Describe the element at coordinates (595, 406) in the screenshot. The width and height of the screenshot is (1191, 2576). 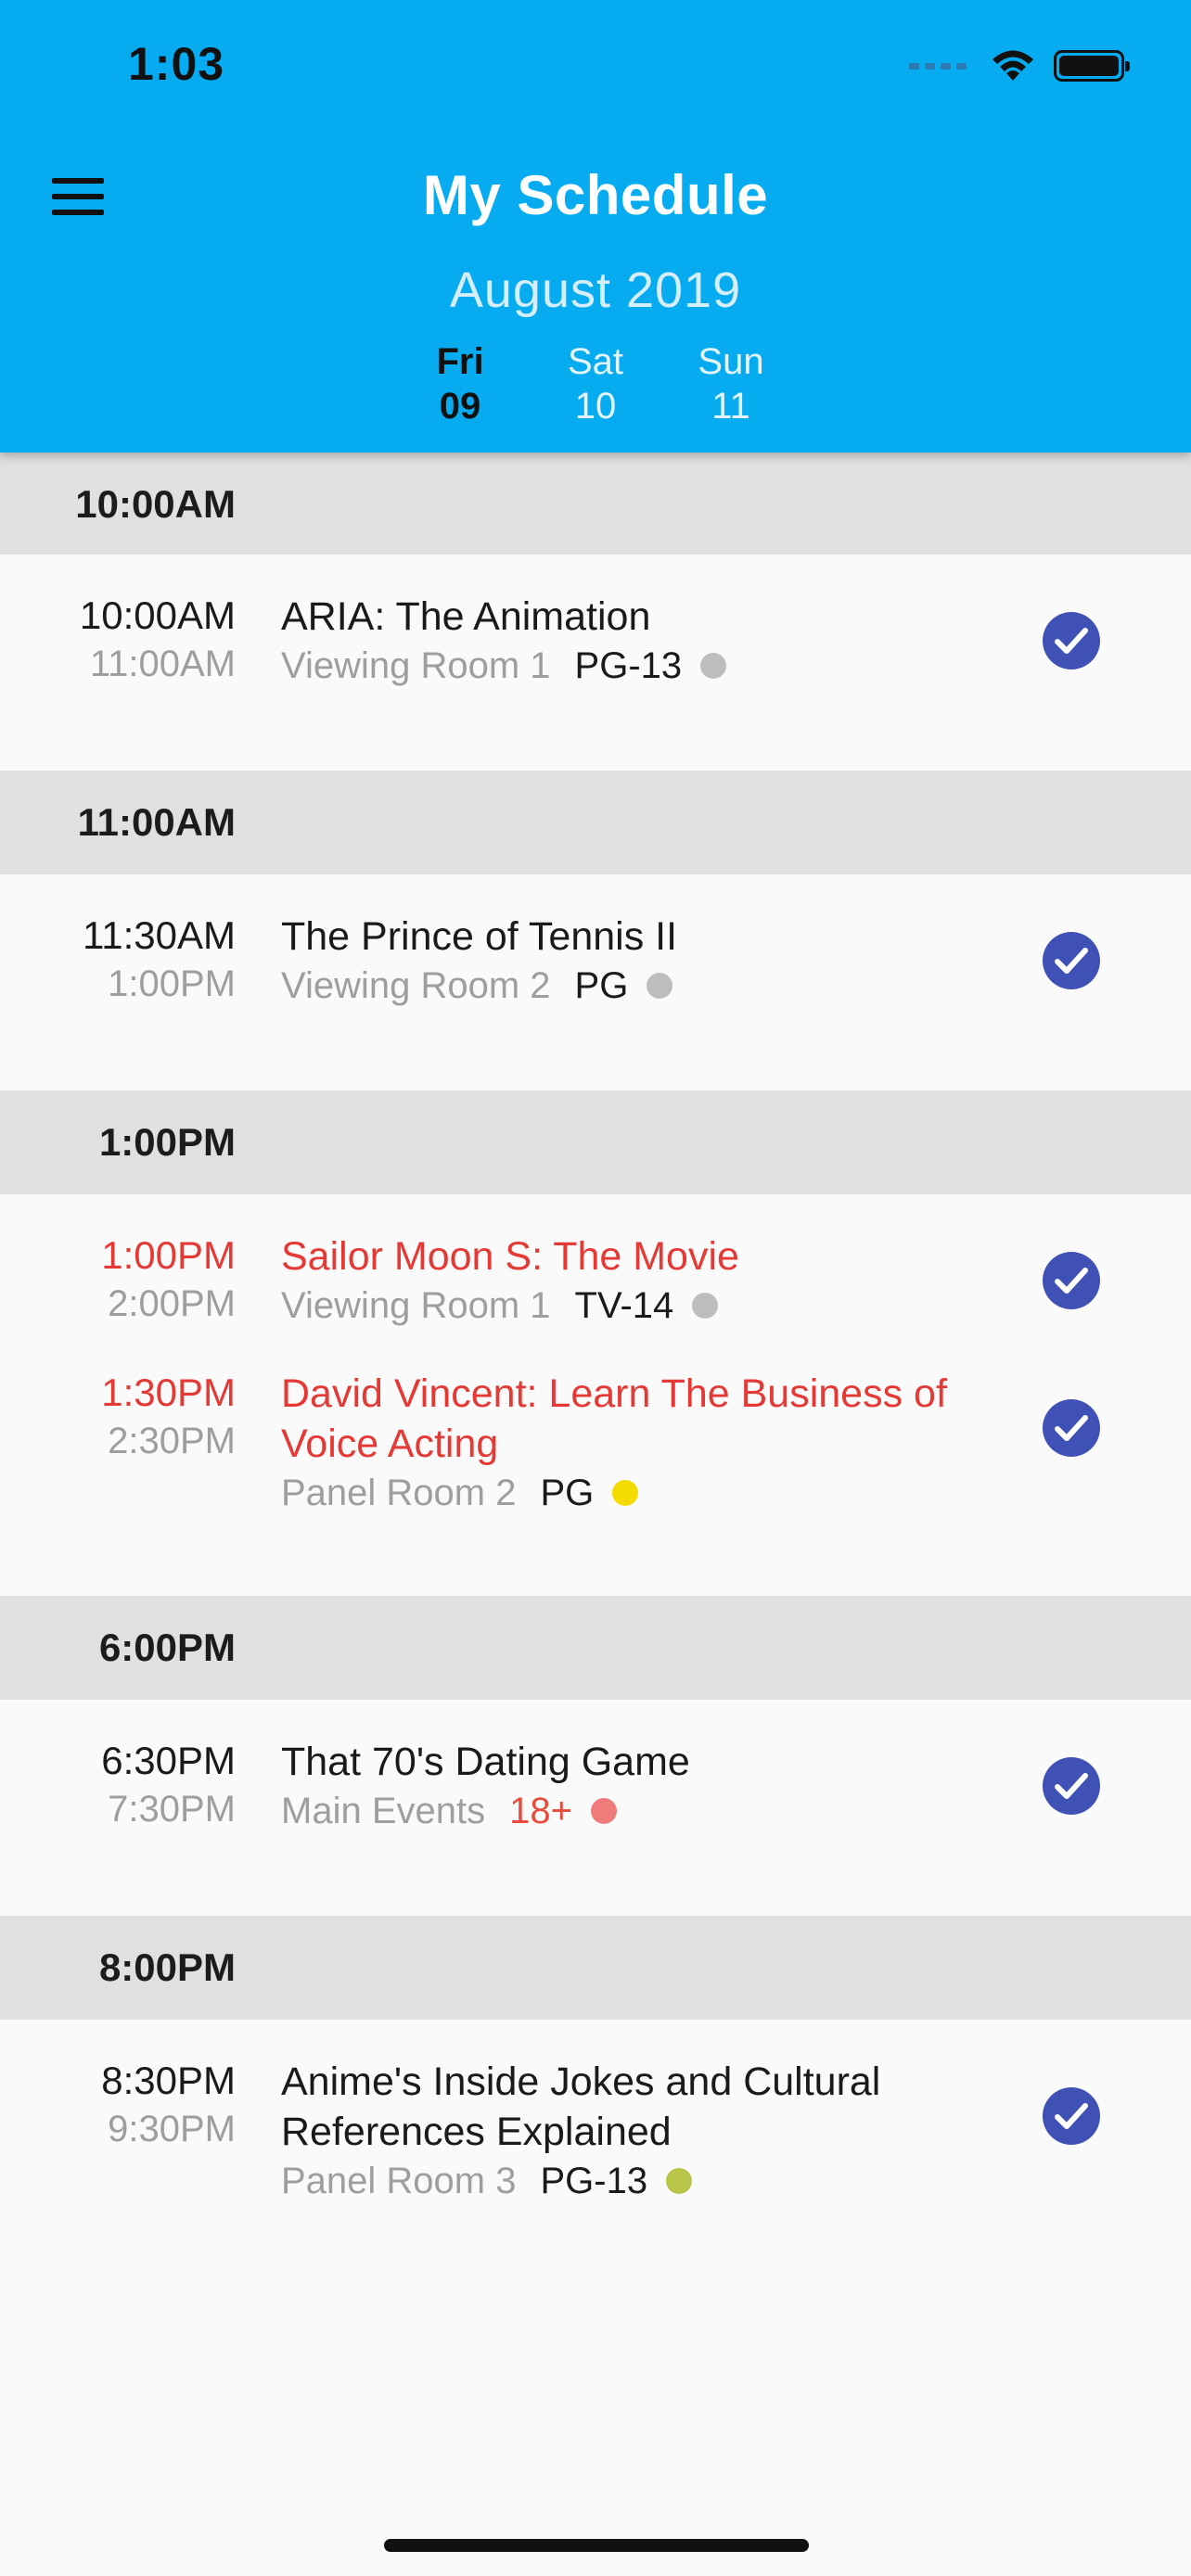
I see `day-tab-date: 10` at that location.